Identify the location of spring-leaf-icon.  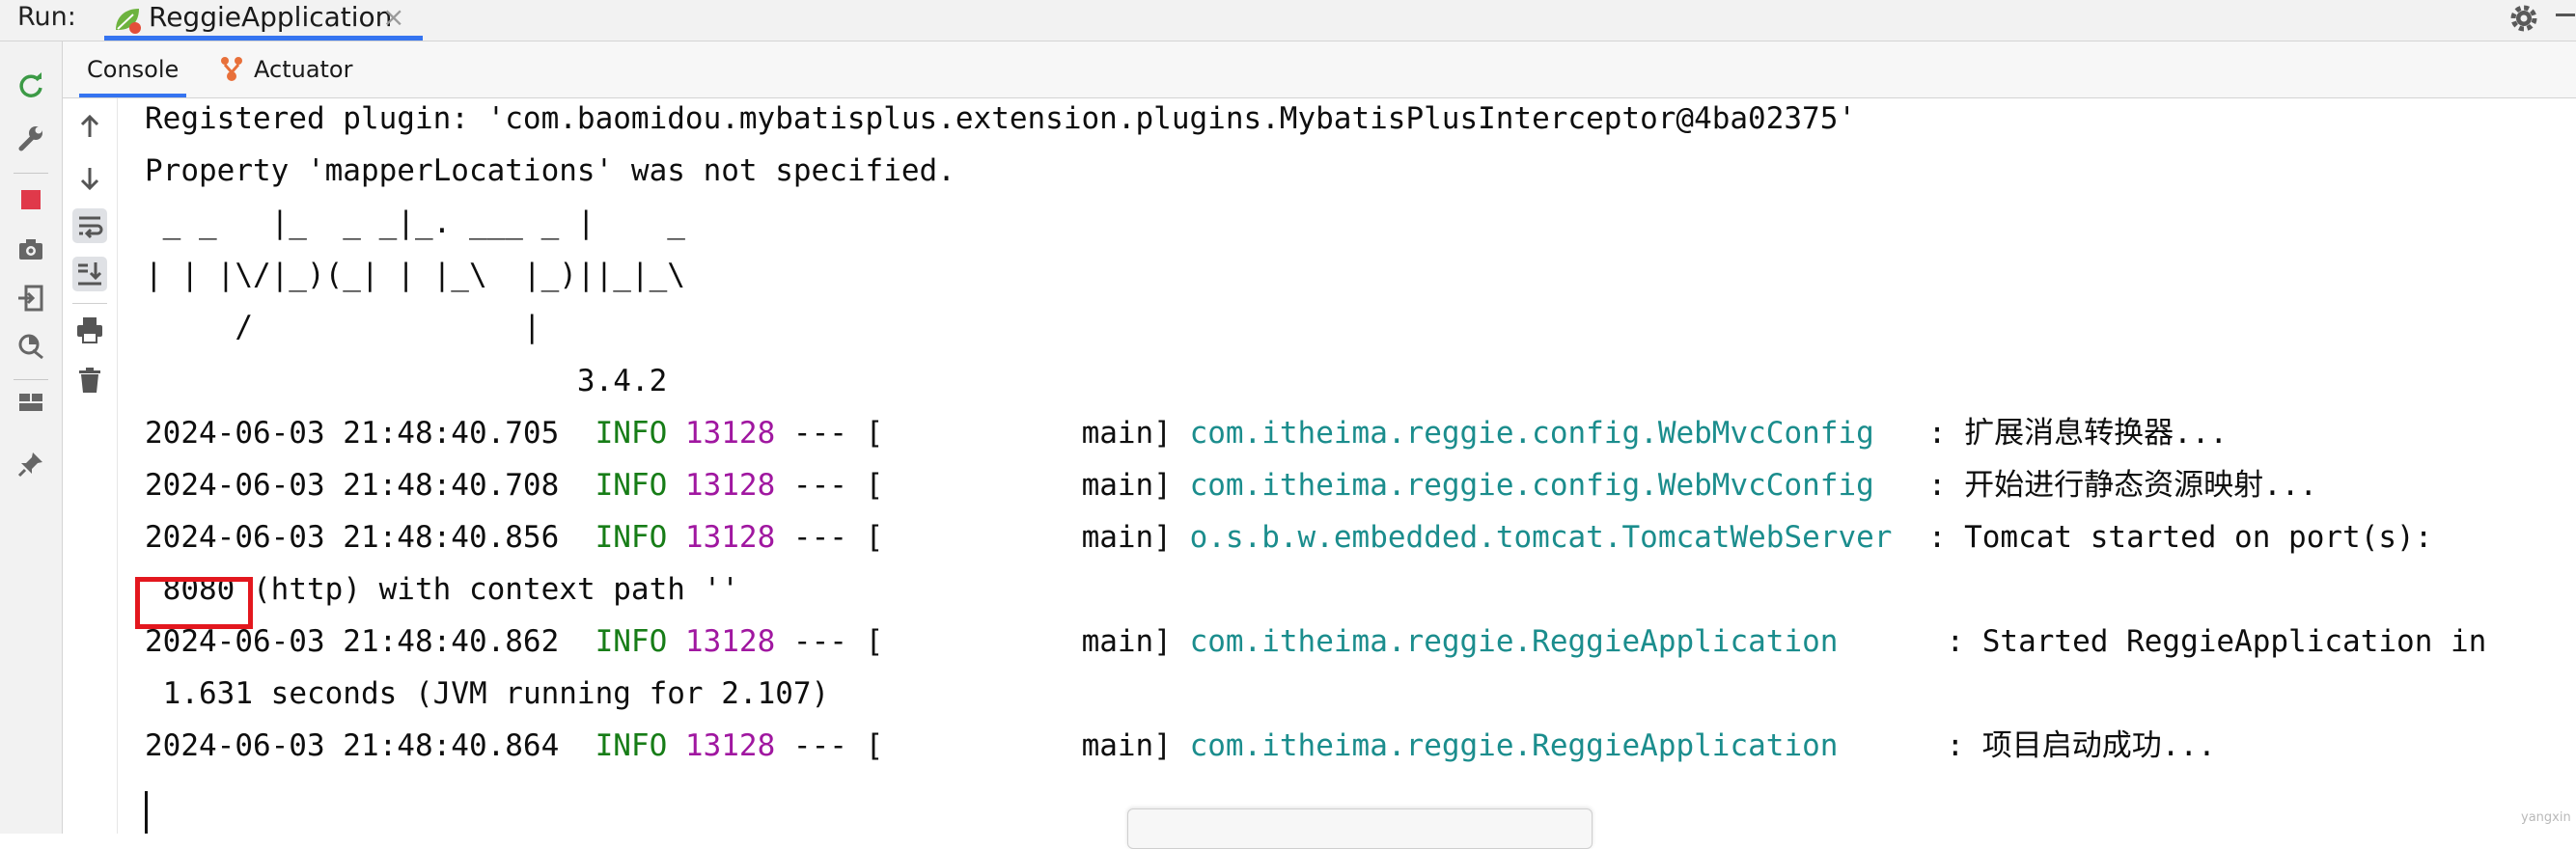
(128, 21).